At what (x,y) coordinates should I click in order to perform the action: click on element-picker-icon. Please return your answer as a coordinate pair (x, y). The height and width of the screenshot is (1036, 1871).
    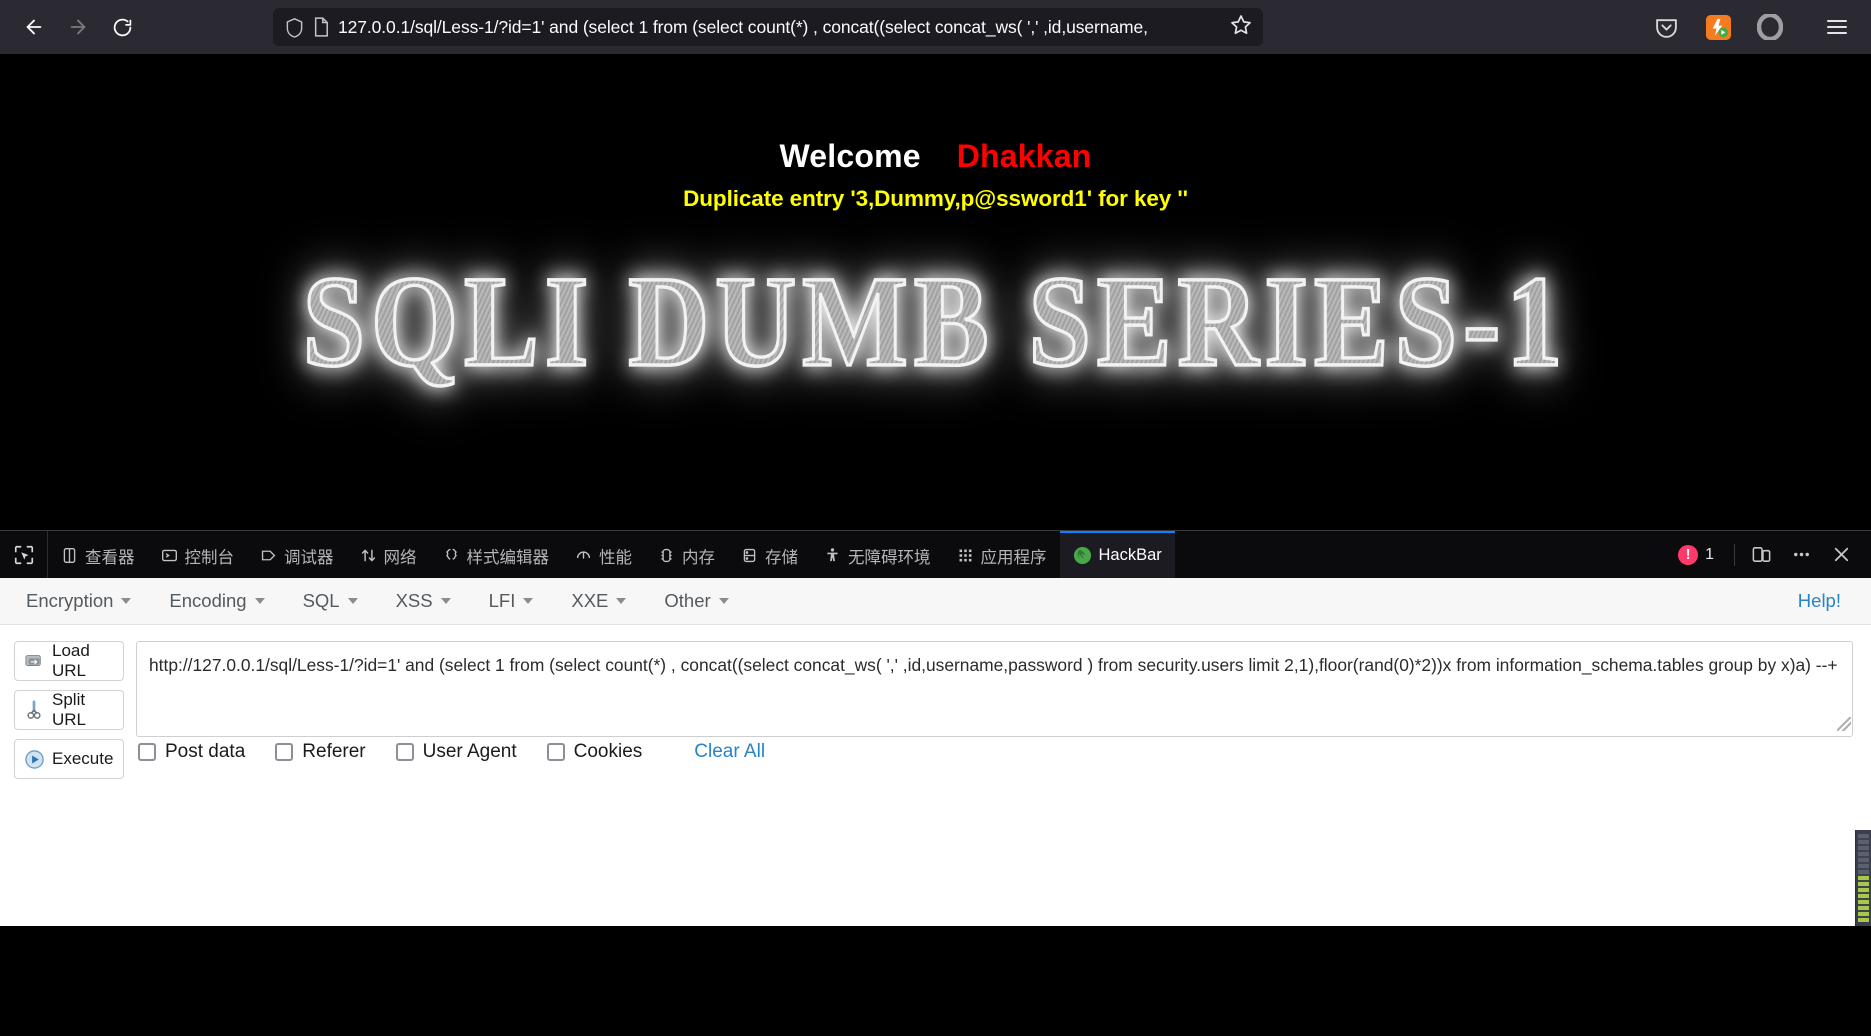
    Looking at the image, I should click on (24, 554).